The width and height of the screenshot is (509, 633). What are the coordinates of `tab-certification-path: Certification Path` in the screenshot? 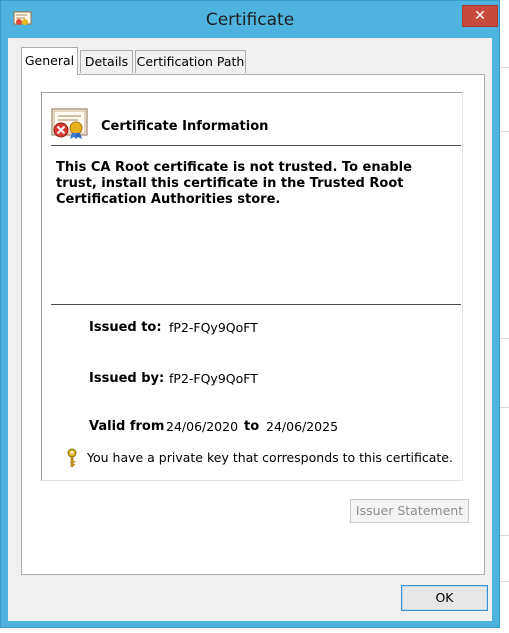 It's located at (190, 61).